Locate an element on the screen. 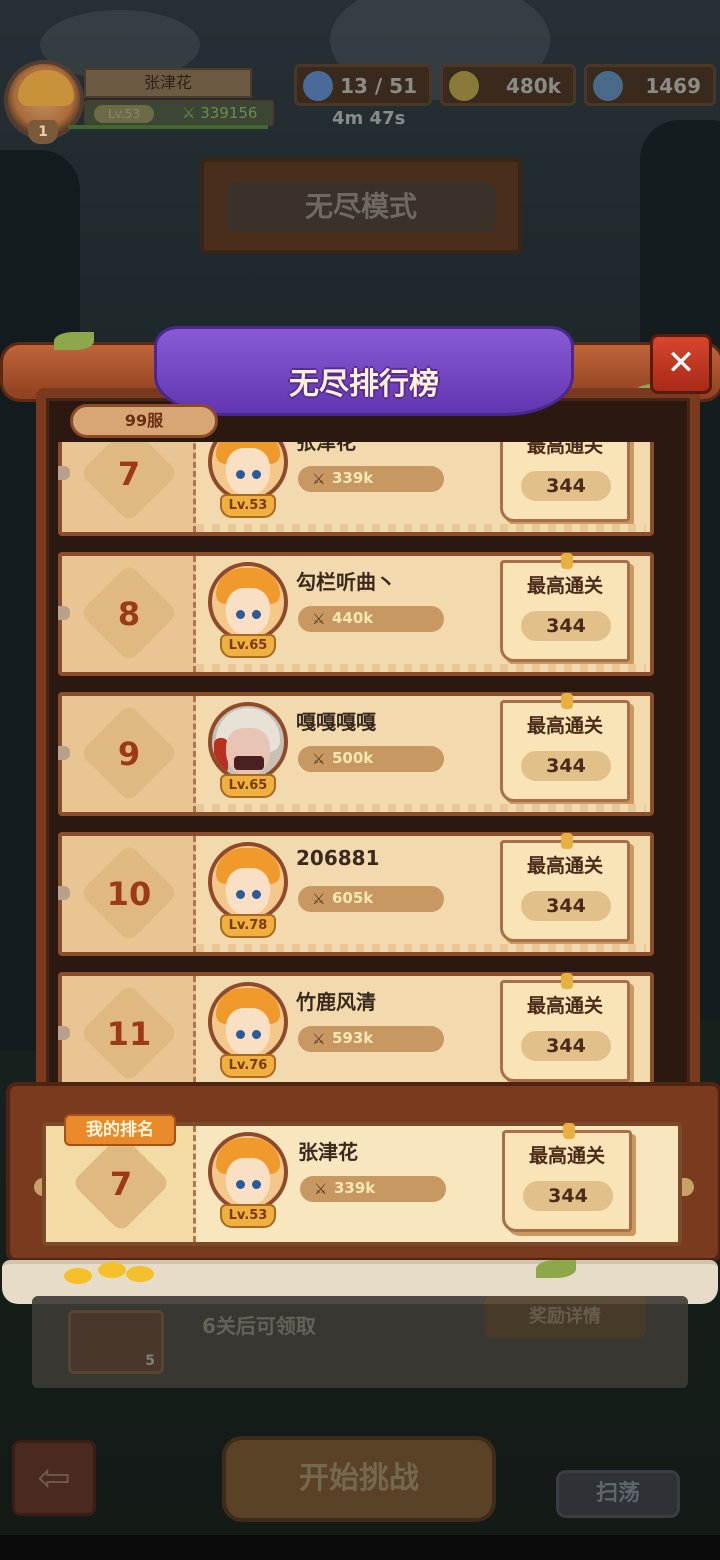 This screenshot has height=1560, width=720. start-challenge-button: 开始挑战 is located at coordinates (359, 1479).